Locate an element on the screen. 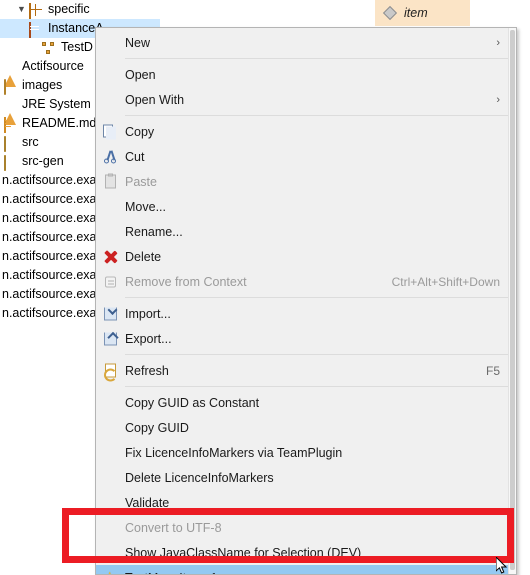 The image size is (530, 575). instance-icon is located at coordinates (36, 29).